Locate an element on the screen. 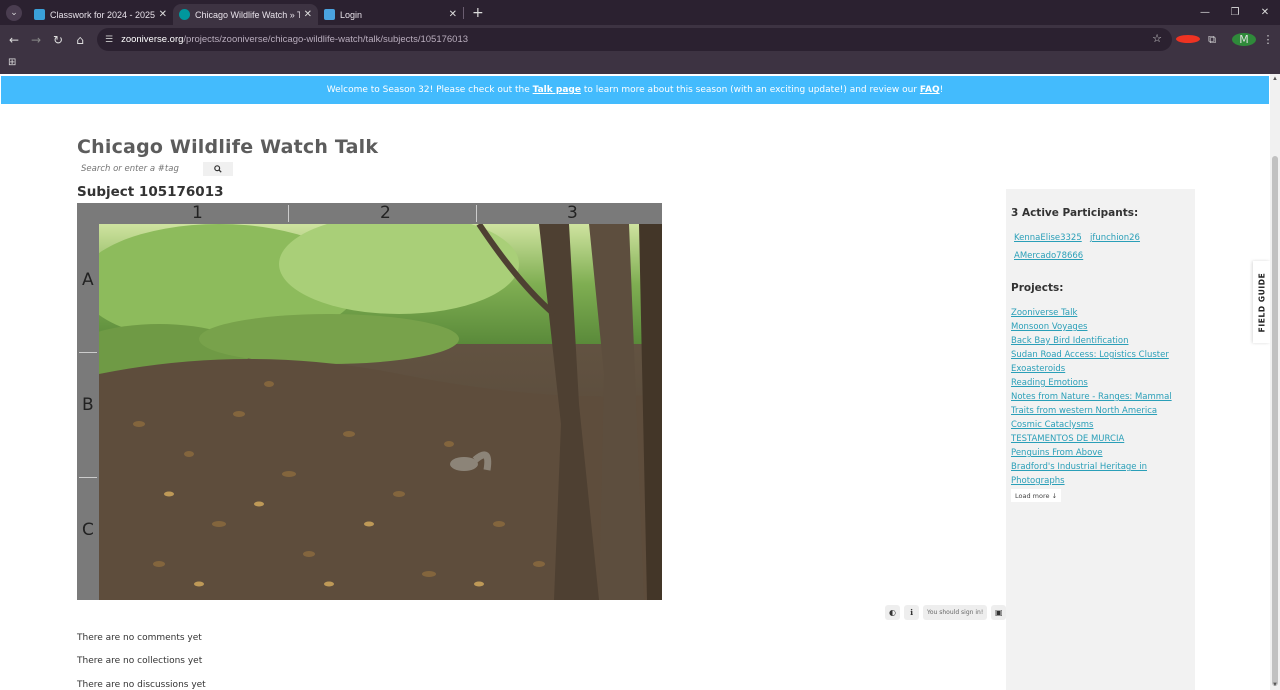 This screenshot has width=1280, height=690. restore-icon: ❐ is located at coordinates (1235, 12).